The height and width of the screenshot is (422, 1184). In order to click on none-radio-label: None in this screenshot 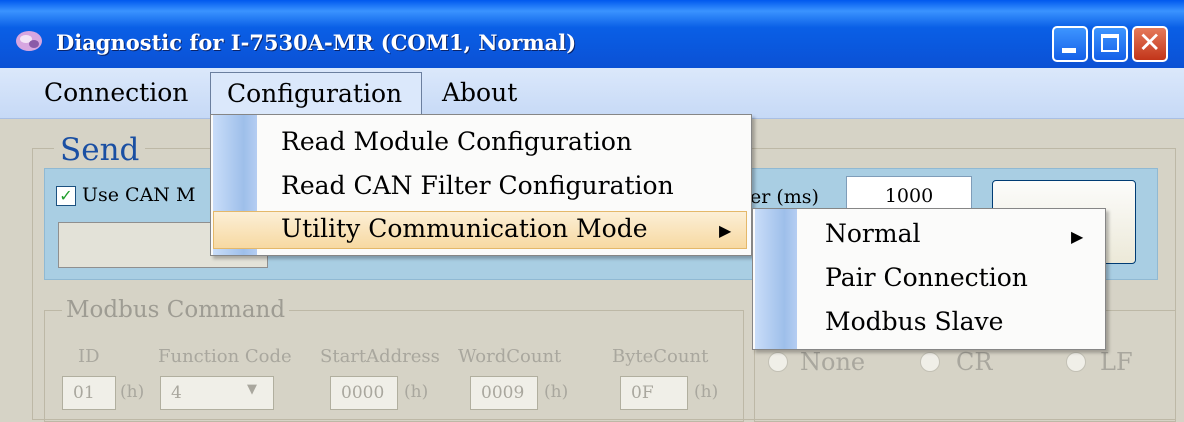, I will do `click(833, 362)`.